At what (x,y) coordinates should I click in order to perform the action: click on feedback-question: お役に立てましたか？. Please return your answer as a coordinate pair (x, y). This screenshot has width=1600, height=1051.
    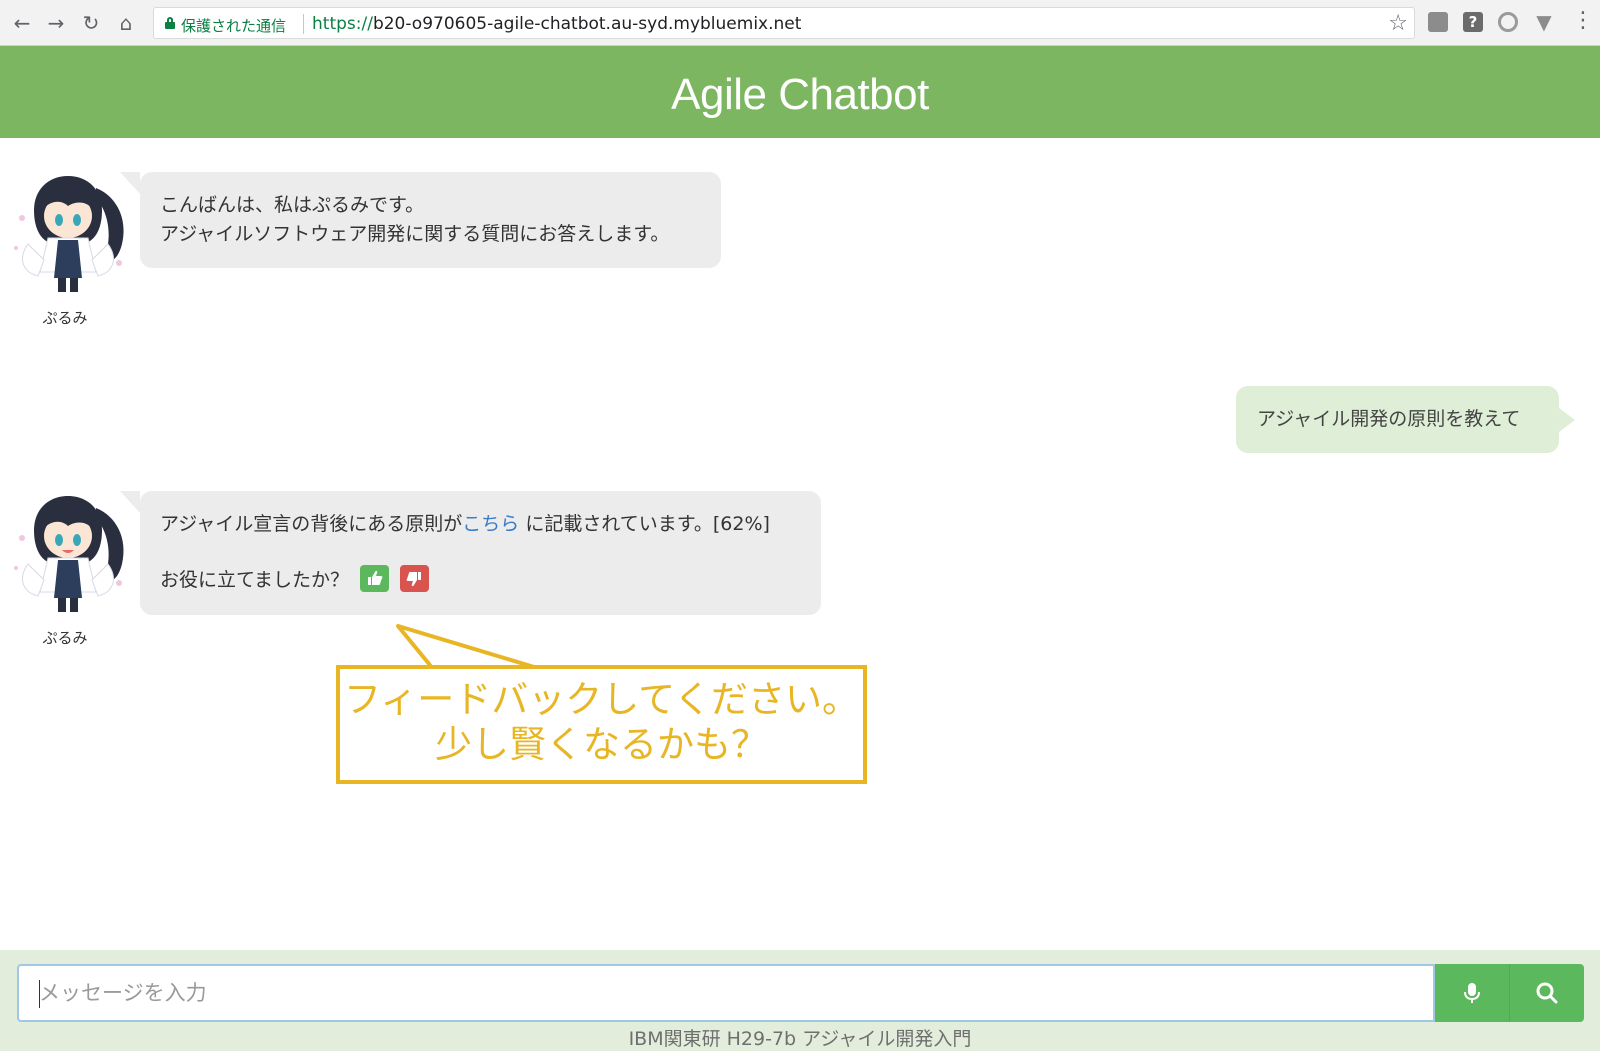
    Looking at the image, I should click on (255, 580).